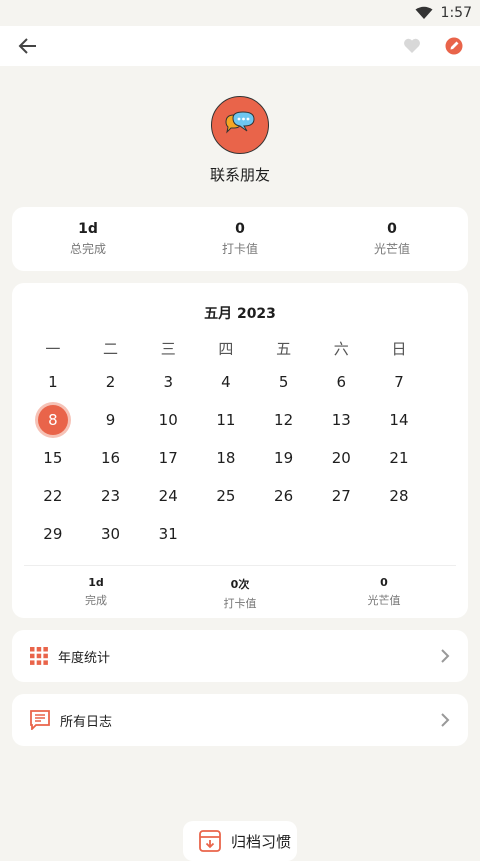  What do you see at coordinates (384, 592) in the screenshot?
I see `footer-glow: 0 光芒值` at bounding box center [384, 592].